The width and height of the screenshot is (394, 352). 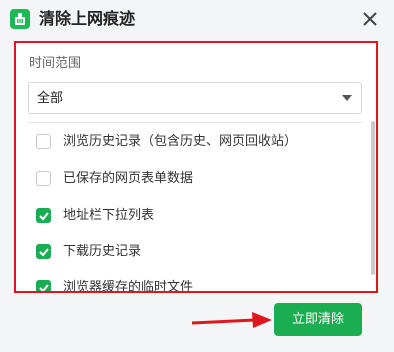 I want to click on red-arrow-icon, so click(x=231, y=320).